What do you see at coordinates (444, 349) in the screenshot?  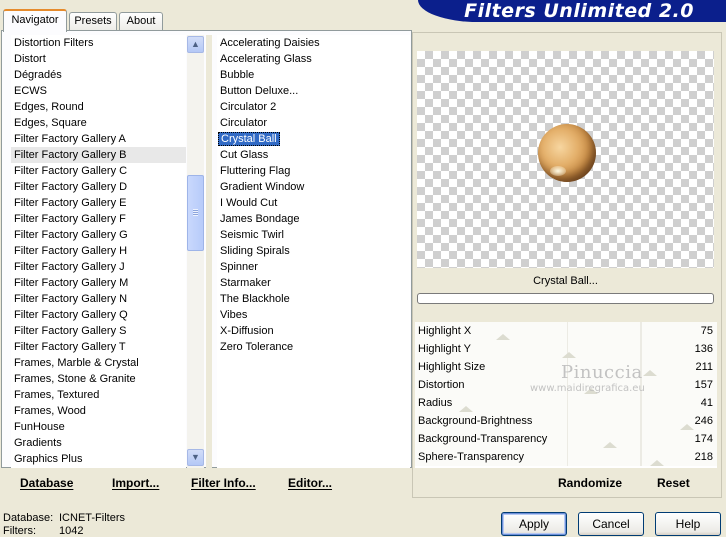 I see `param-label: Highlight Y` at bounding box center [444, 349].